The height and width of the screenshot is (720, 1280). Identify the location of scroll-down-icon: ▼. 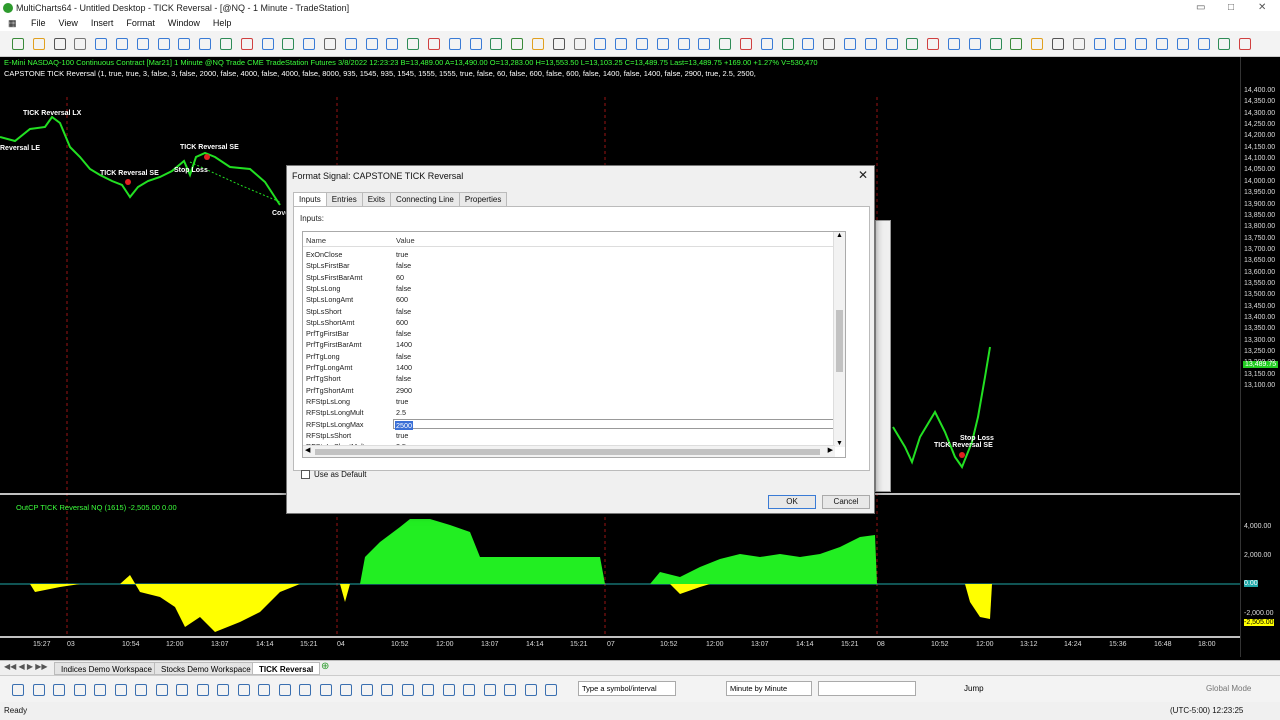
(839, 443).